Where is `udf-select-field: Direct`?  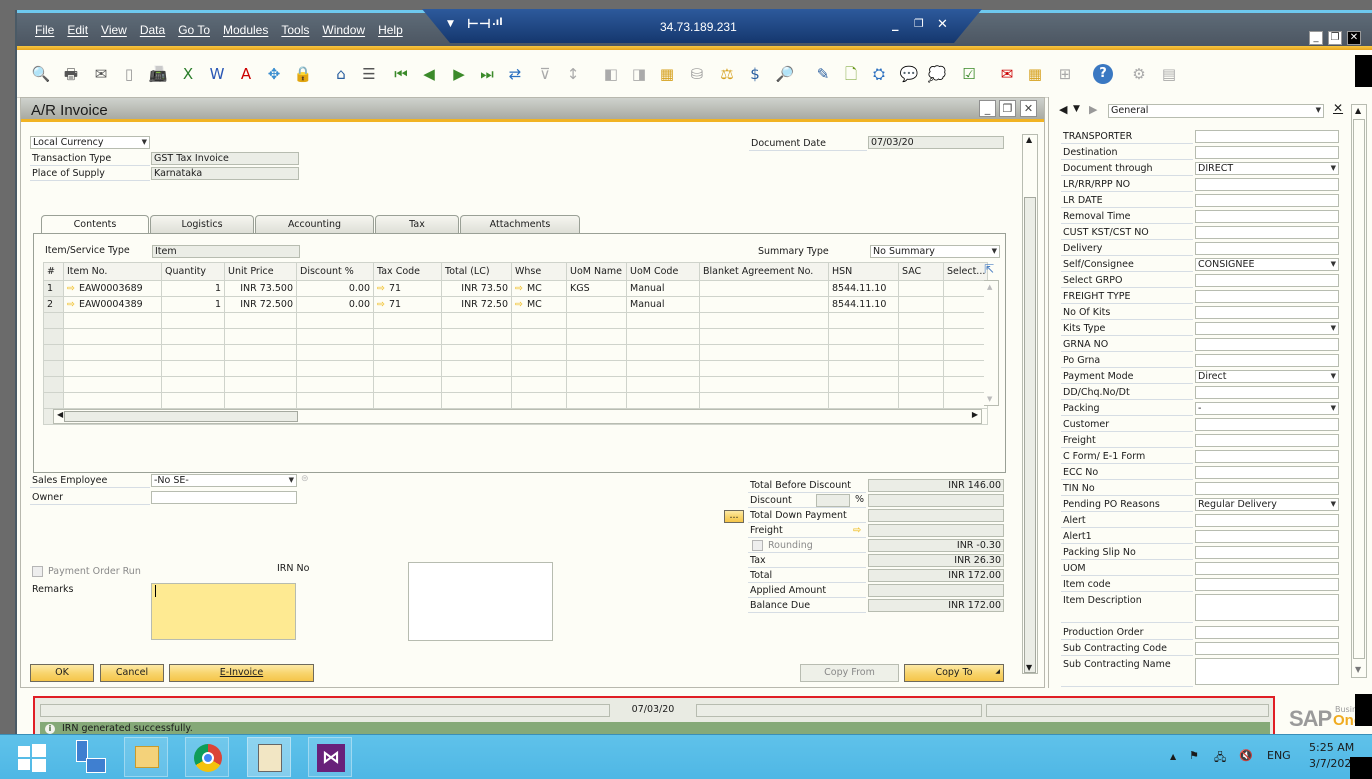
udf-select-field: Direct is located at coordinates (1267, 376).